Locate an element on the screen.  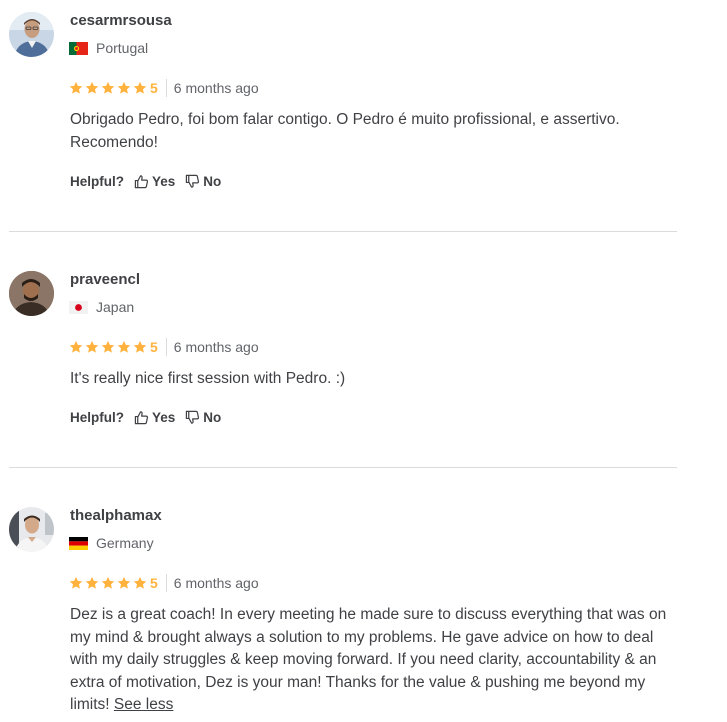
reviewer-username: cesarmrsousa is located at coordinates (121, 21).